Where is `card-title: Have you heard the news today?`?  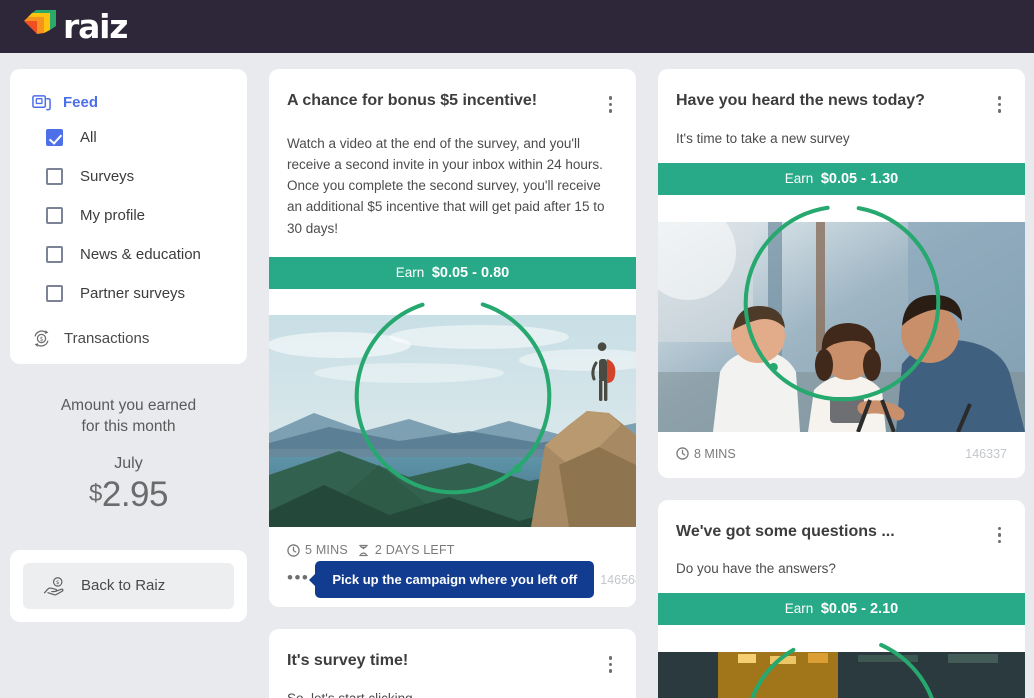 card-title: Have you heard the news today? is located at coordinates (800, 100).